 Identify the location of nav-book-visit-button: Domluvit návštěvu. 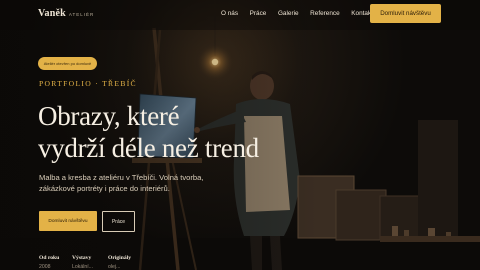
(405, 13).